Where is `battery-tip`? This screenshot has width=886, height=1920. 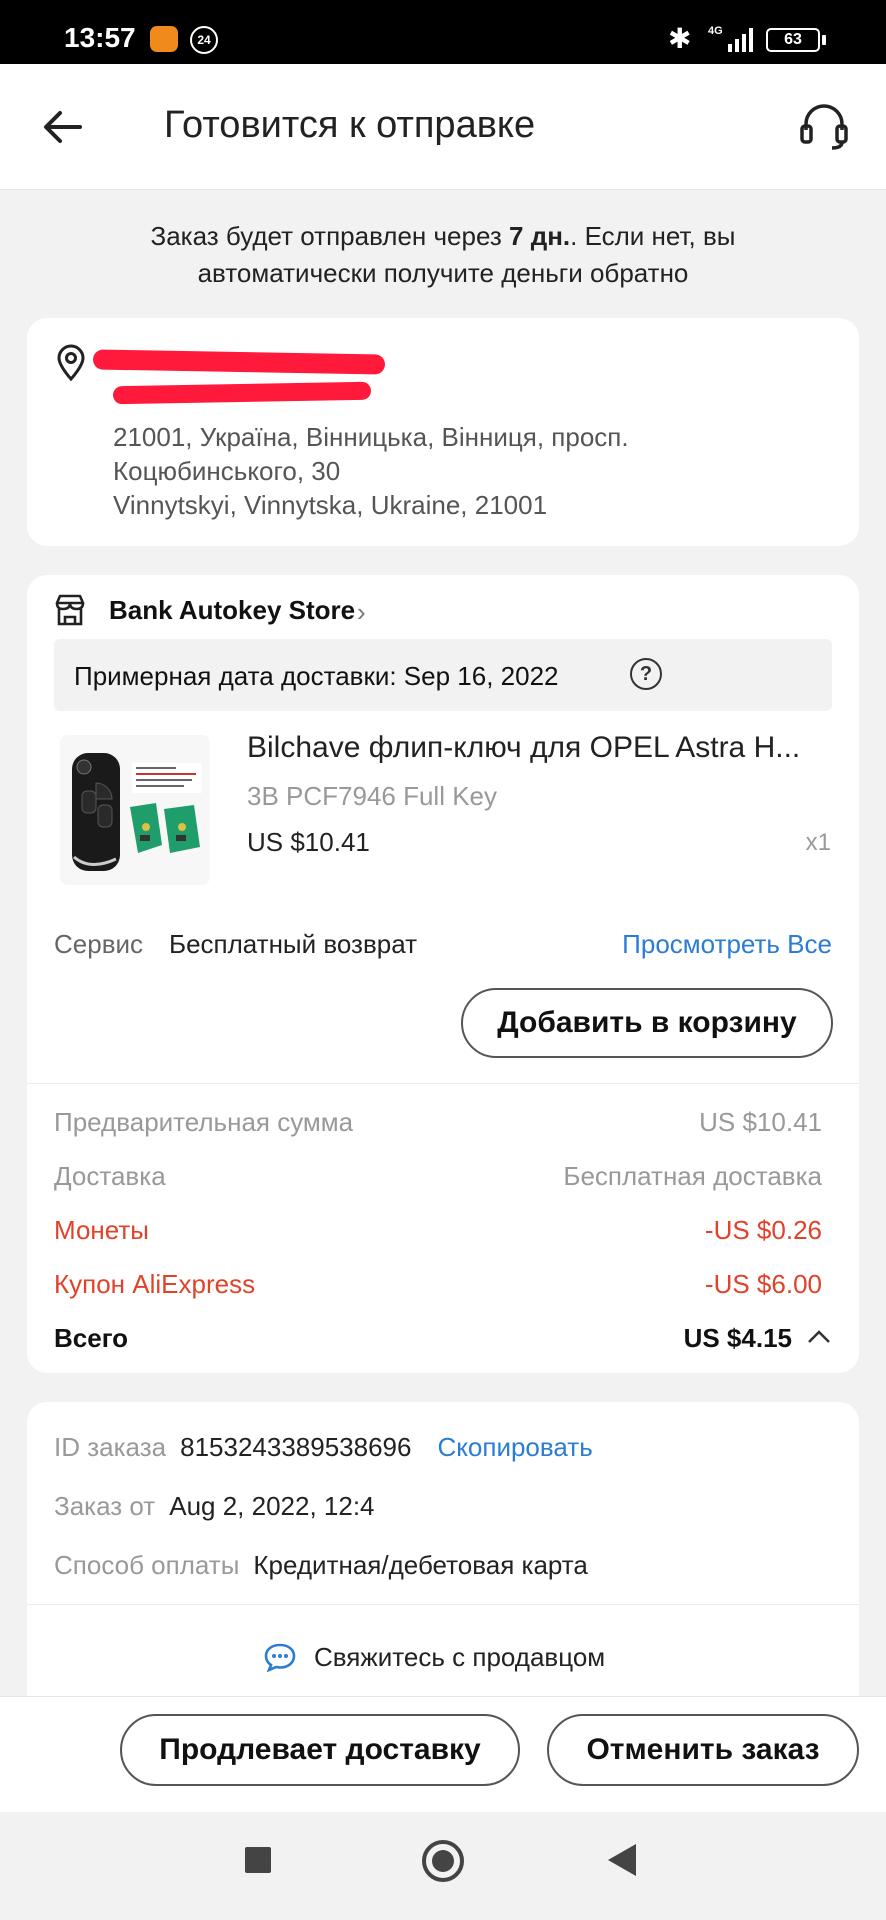
battery-tip is located at coordinates (824, 40).